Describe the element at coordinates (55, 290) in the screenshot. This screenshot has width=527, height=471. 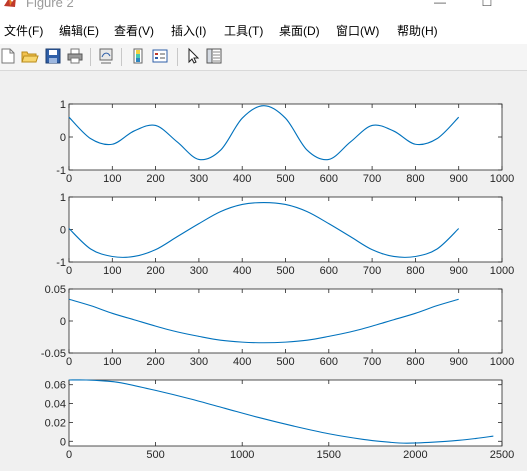
I see `y-tick-label: 0.05` at that location.